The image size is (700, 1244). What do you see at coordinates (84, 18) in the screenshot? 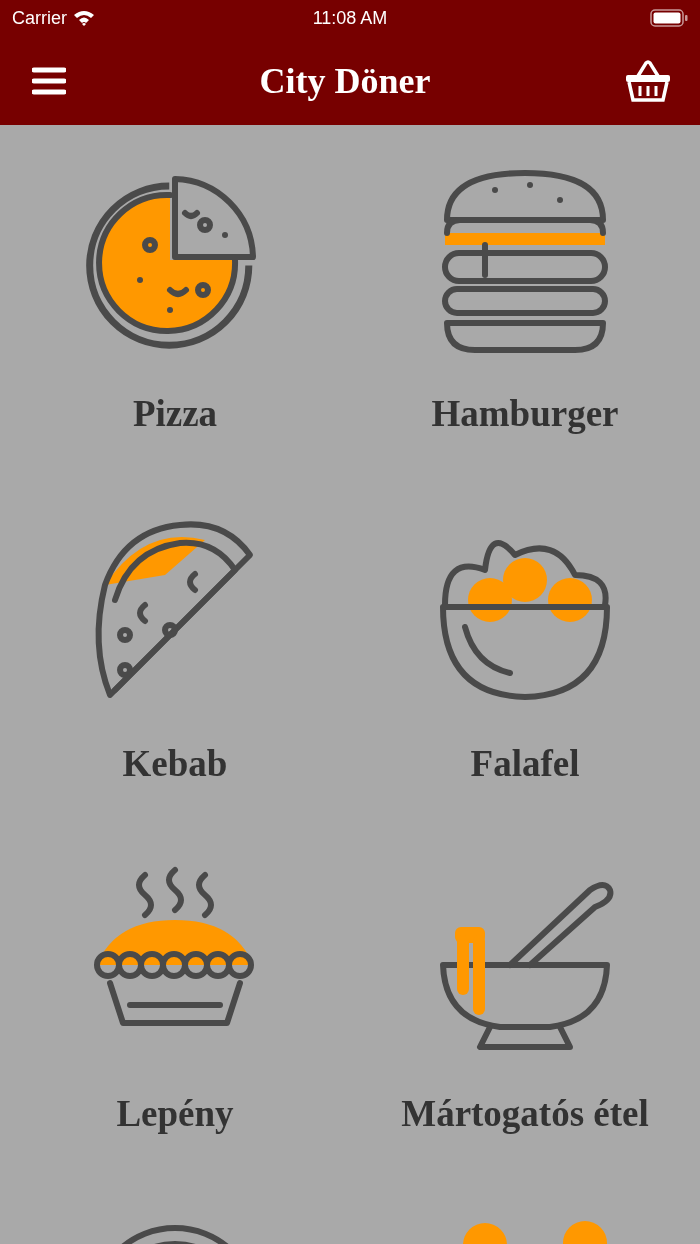
I see `wifi-icon` at bounding box center [84, 18].